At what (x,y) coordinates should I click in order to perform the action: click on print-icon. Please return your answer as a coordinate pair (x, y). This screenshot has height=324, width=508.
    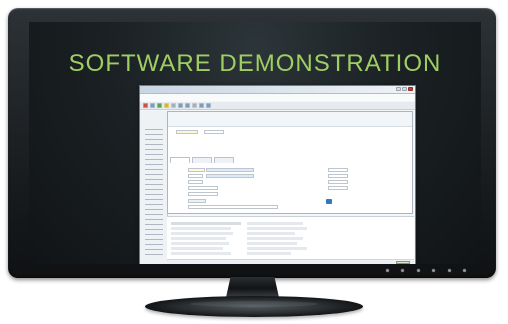
    Looking at the image, I should click on (173, 105).